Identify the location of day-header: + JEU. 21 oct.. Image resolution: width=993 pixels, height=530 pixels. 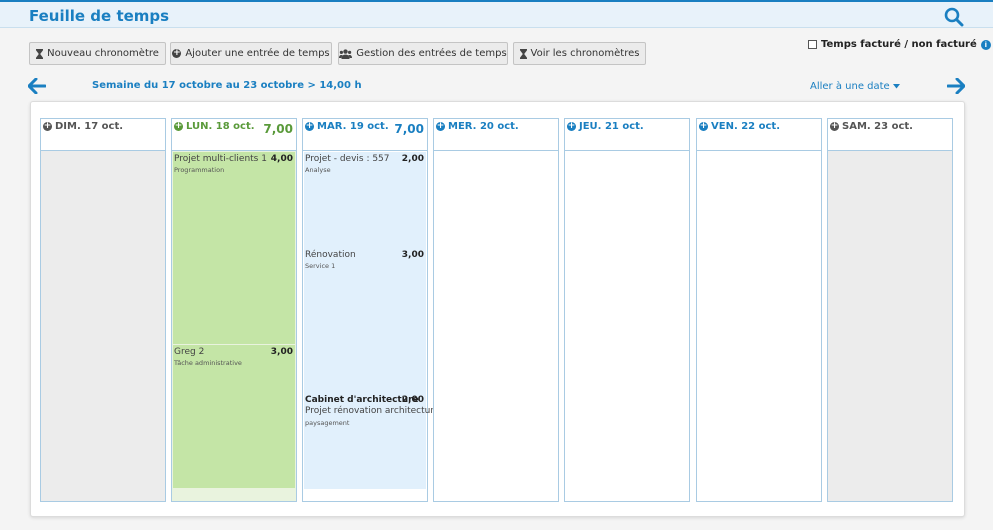
(627, 135).